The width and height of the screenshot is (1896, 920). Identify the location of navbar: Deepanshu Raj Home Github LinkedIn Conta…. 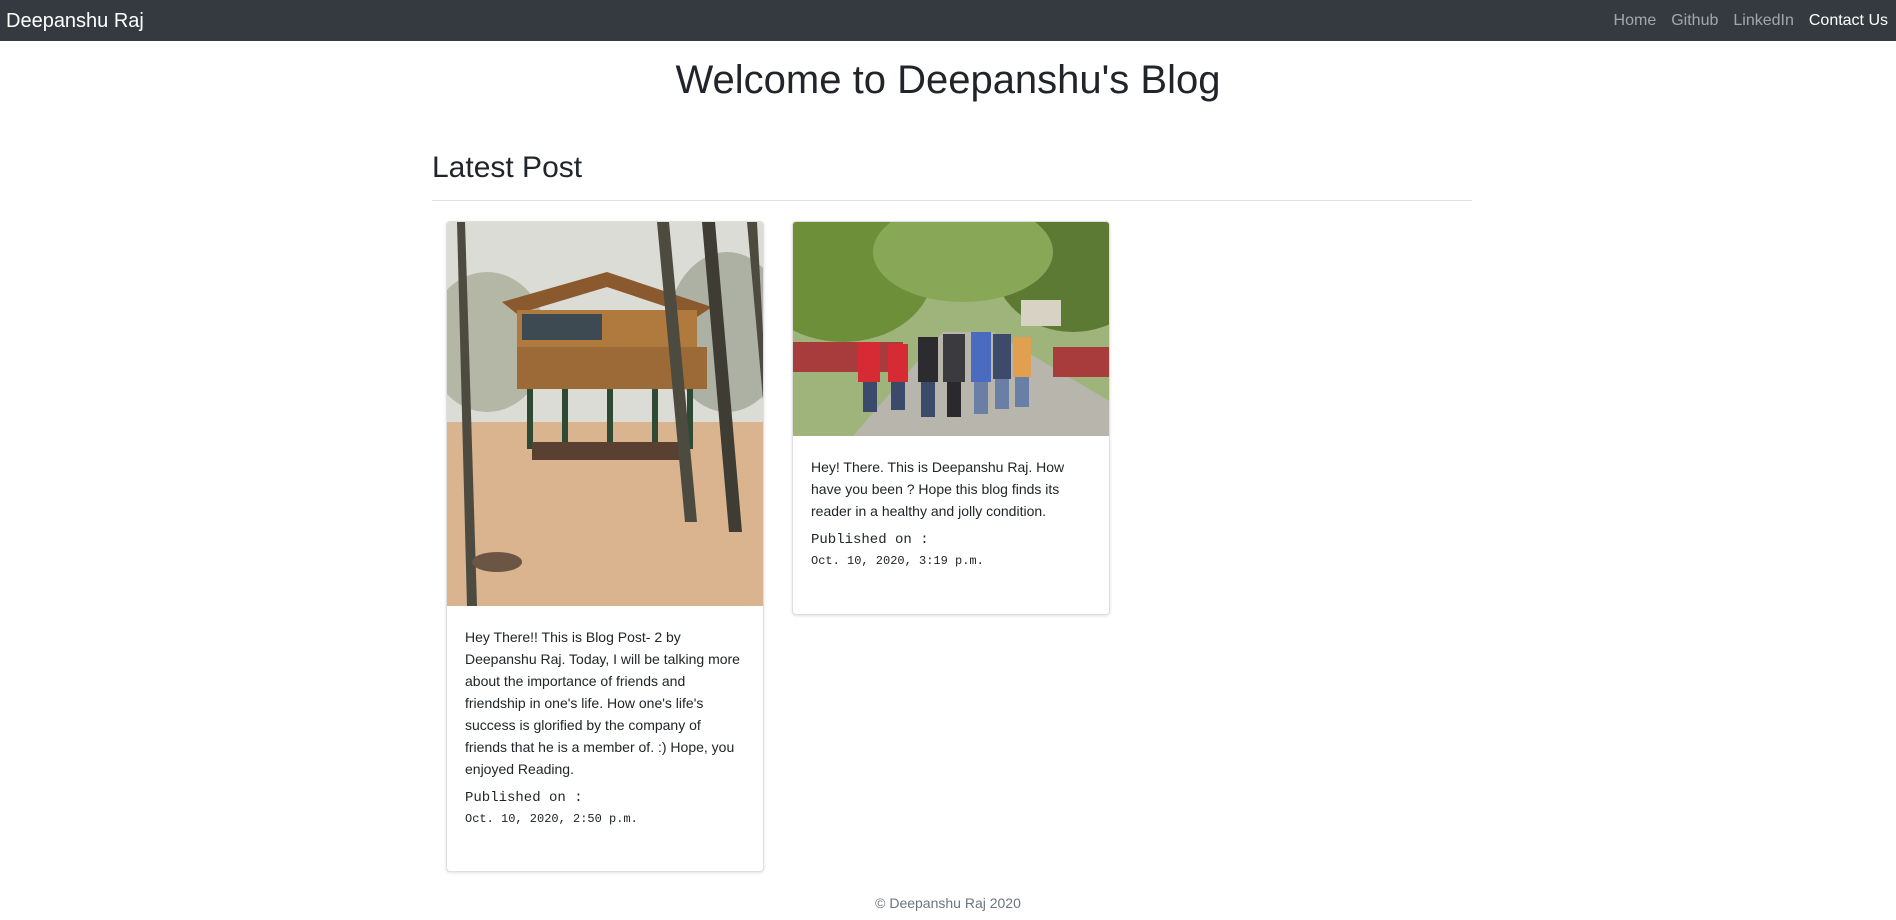
(948, 20).